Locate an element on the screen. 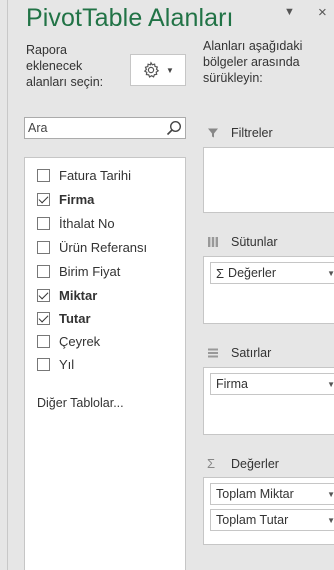  field-label: Çeyrek is located at coordinates (80, 341).